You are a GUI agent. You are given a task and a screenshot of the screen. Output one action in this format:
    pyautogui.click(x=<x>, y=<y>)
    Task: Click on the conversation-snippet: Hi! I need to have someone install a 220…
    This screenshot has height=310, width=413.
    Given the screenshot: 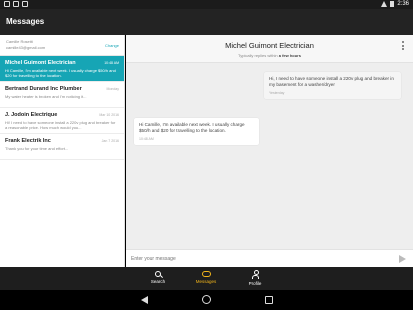 What is the action you would take?
    pyautogui.click(x=60, y=125)
    